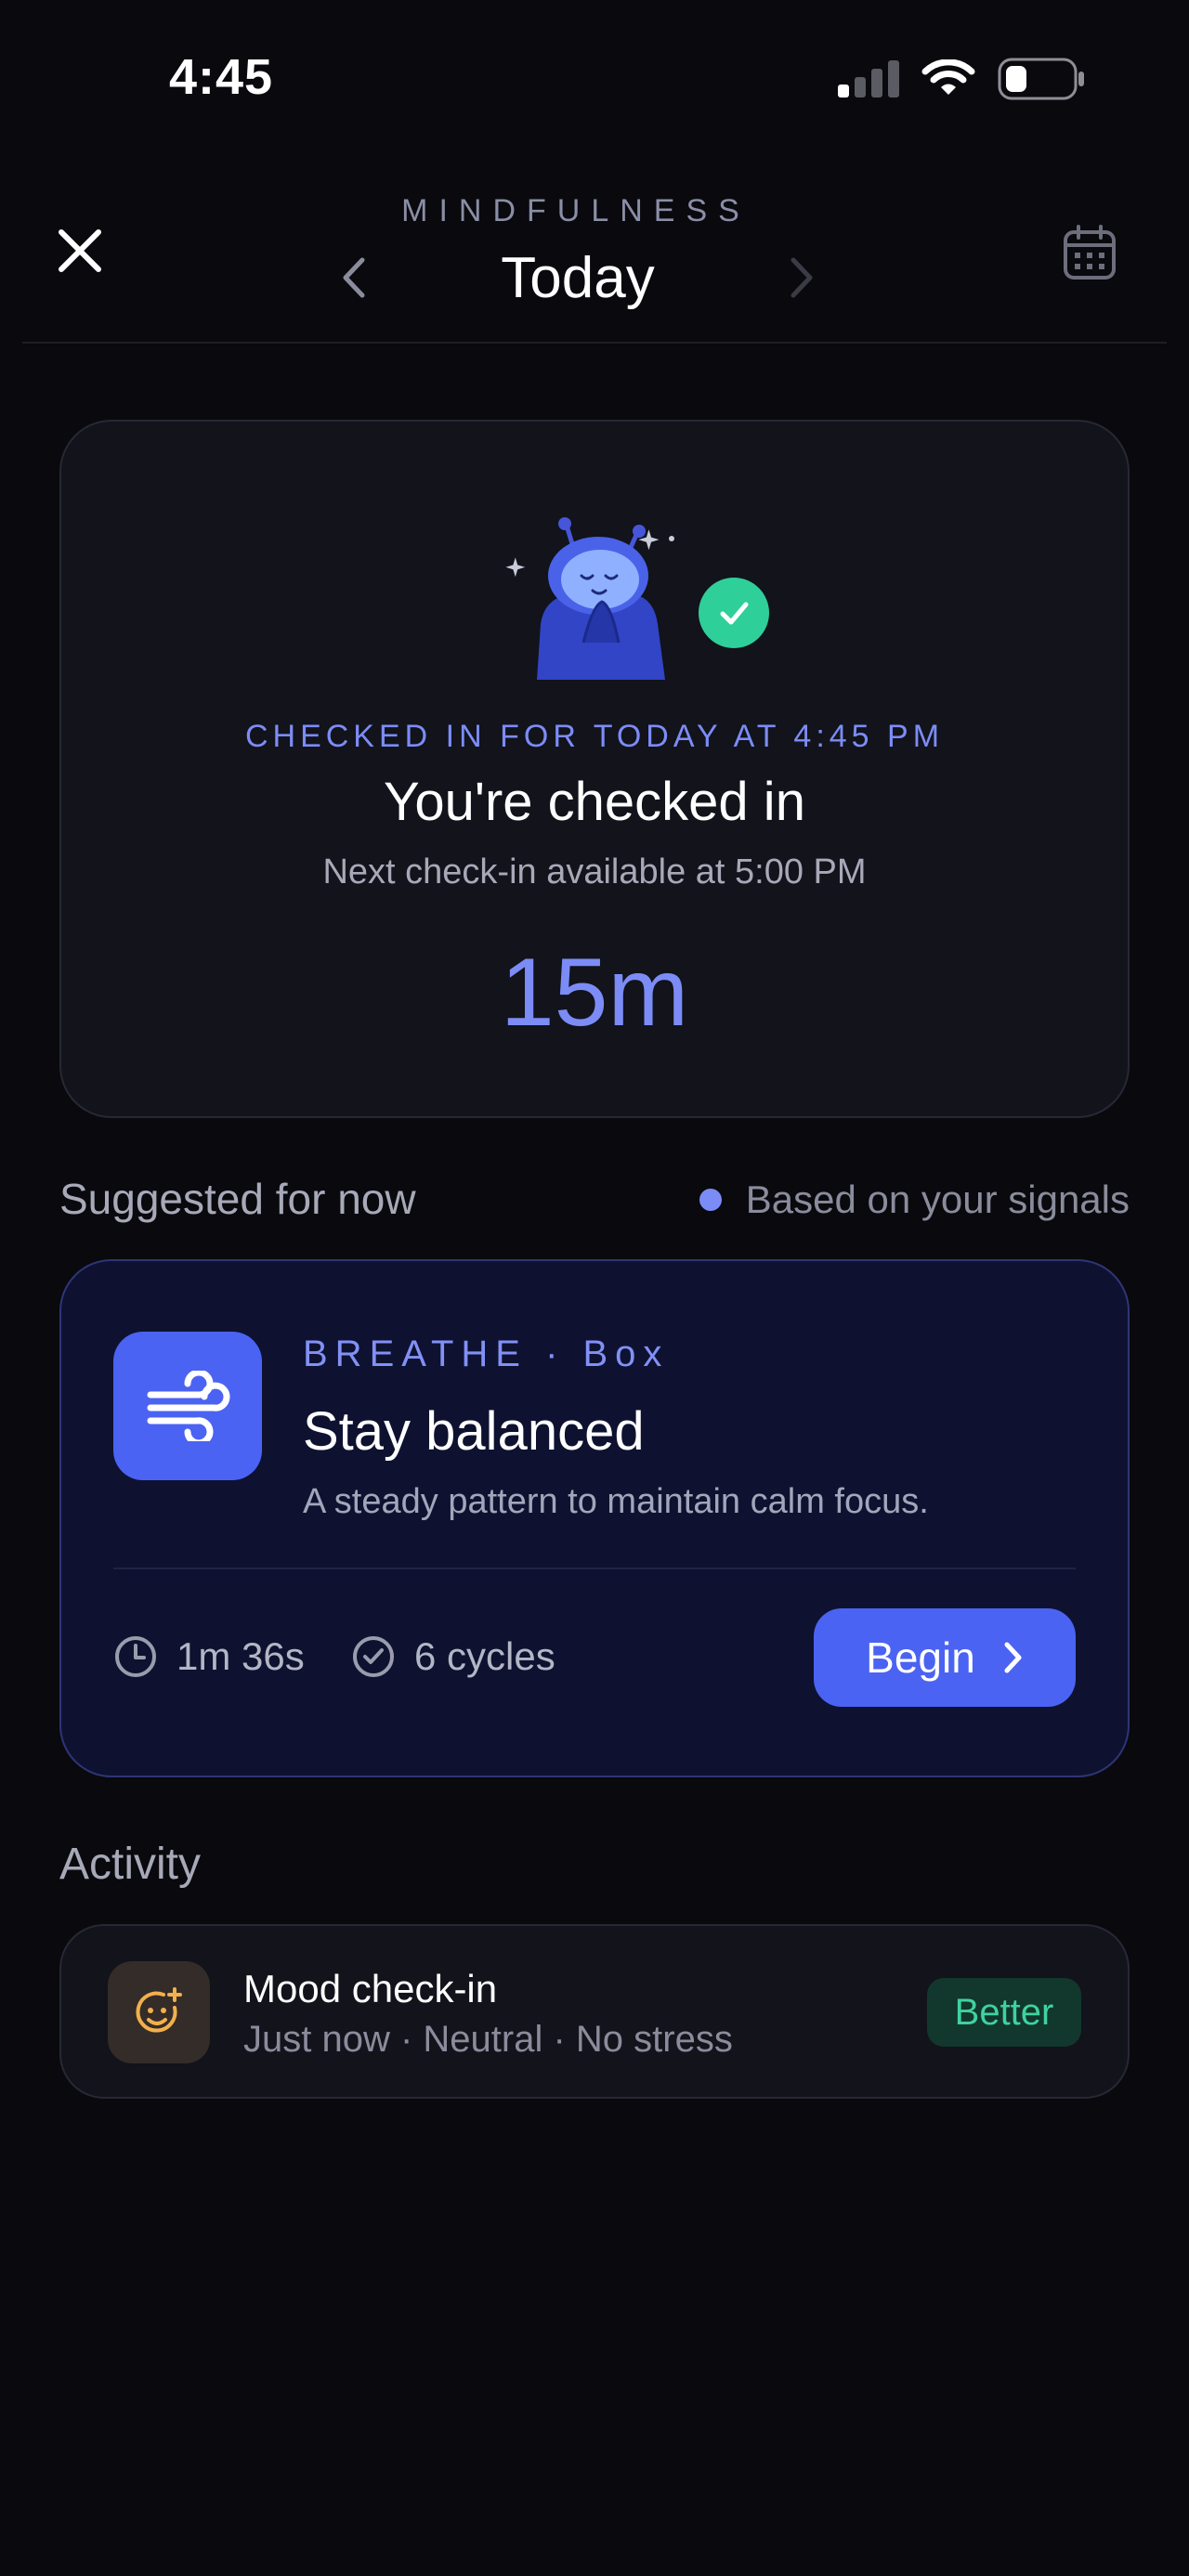 The image size is (1189, 2576). What do you see at coordinates (484, 1656) in the screenshot?
I see `cycles-value: 6 cycles` at bounding box center [484, 1656].